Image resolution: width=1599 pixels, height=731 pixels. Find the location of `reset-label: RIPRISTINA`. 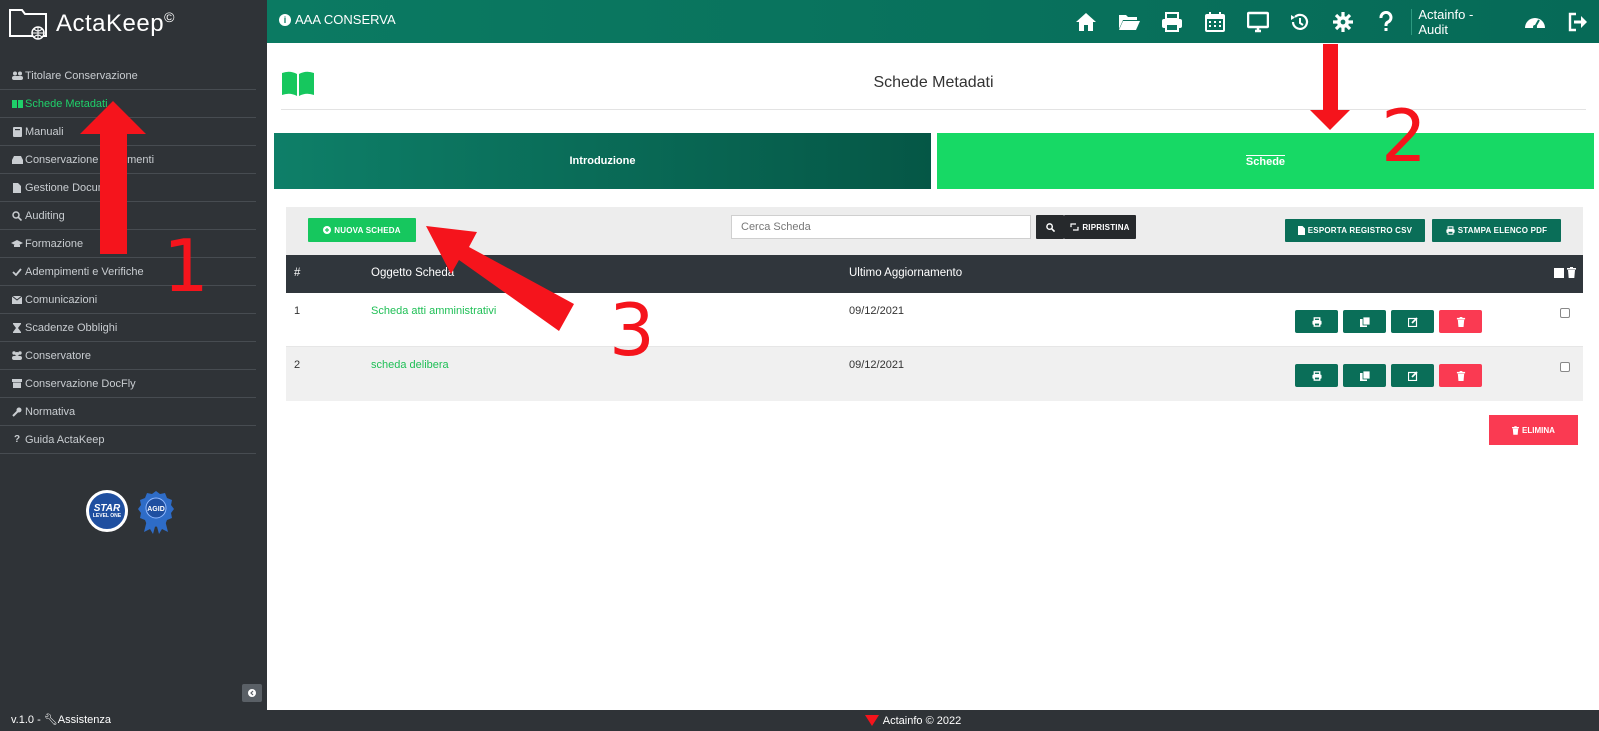

reset-label: RIPRISTINA is located at coordinates (1106, 227).